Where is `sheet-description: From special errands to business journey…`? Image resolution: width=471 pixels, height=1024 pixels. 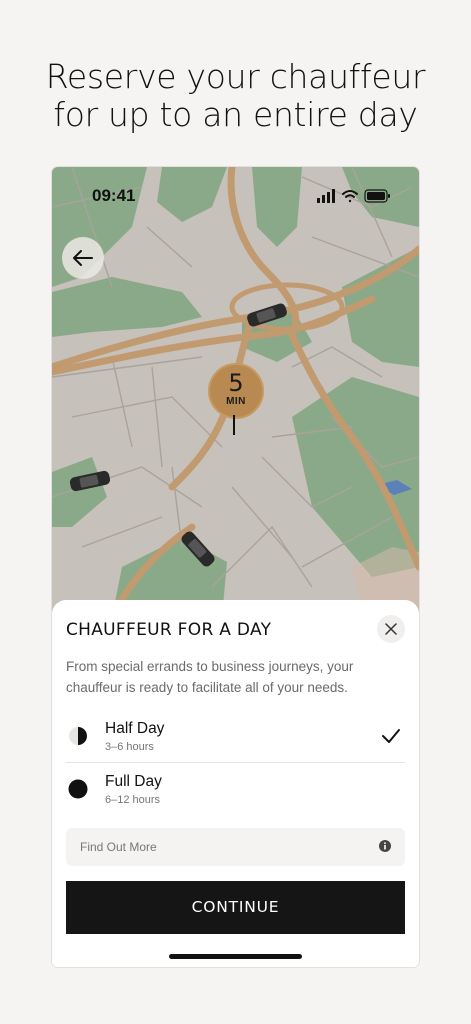
sheet-description: From special errands to business journey… is located at coordinates (210, 677).